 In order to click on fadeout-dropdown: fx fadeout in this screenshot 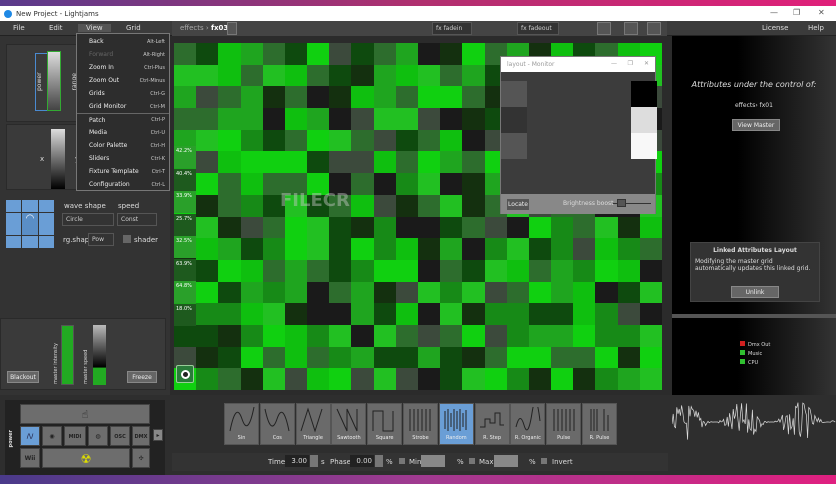, I will do `click(538, 28)`.